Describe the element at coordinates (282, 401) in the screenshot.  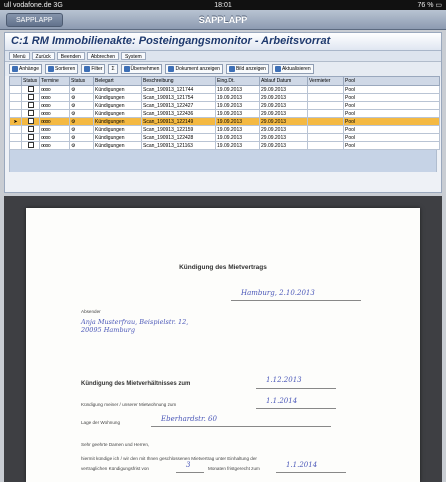
I see `handwritten-apartment-date: 1.1.2014` at that location.